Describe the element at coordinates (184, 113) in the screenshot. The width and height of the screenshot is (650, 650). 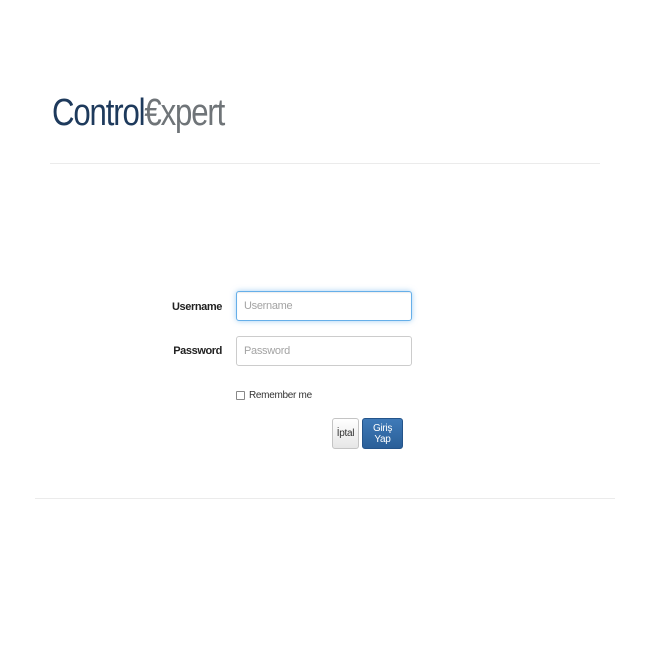
I see `logo-text-expert: €xpert` at that location.